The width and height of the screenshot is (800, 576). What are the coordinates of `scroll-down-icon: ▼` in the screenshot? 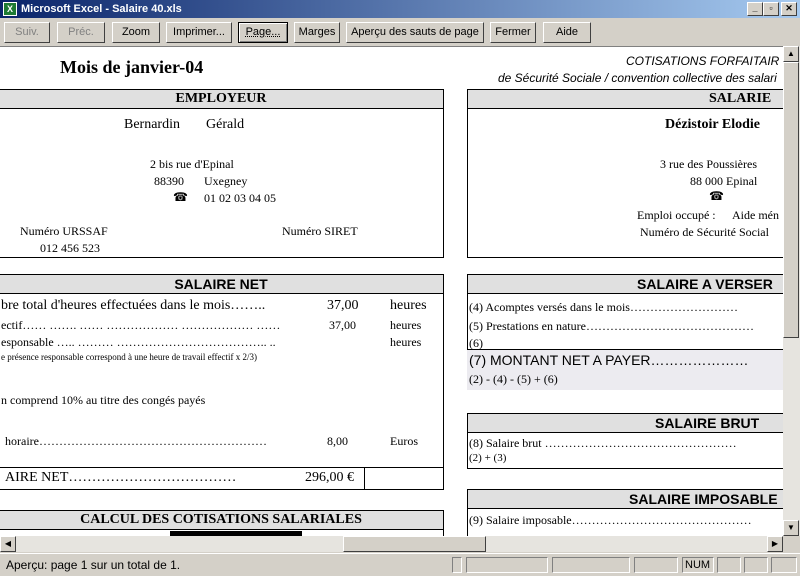 It's located at (791, 528).